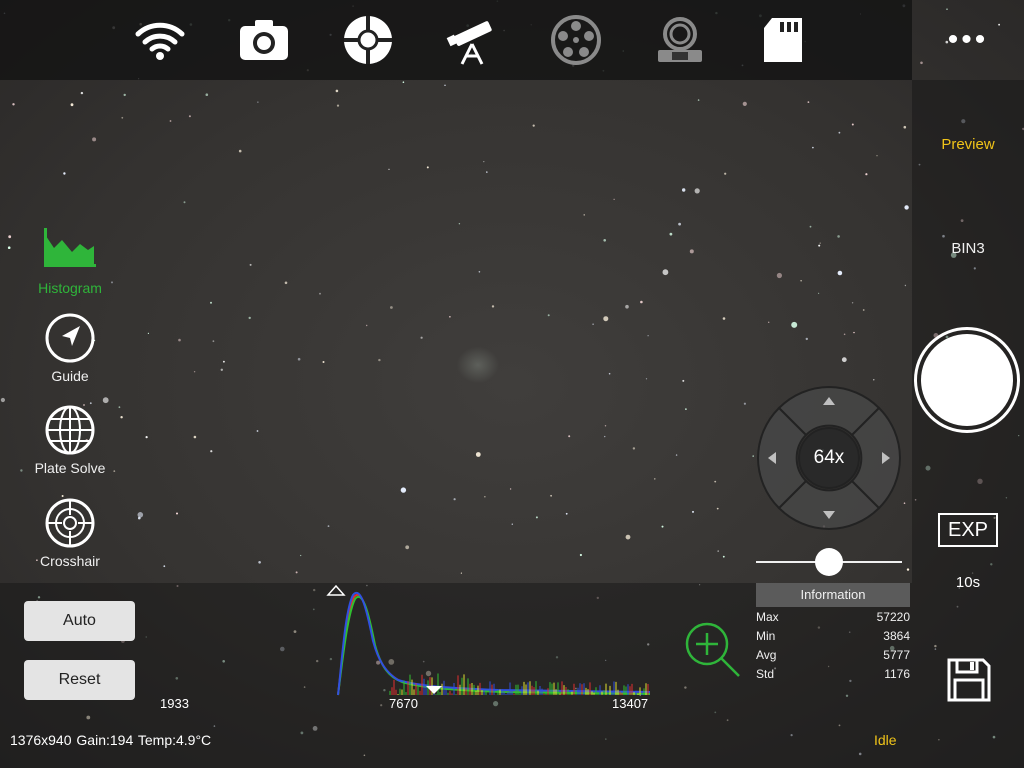 This screenshot has width=1024, height=768. I want to click on camera-icon, so click(264, 40).